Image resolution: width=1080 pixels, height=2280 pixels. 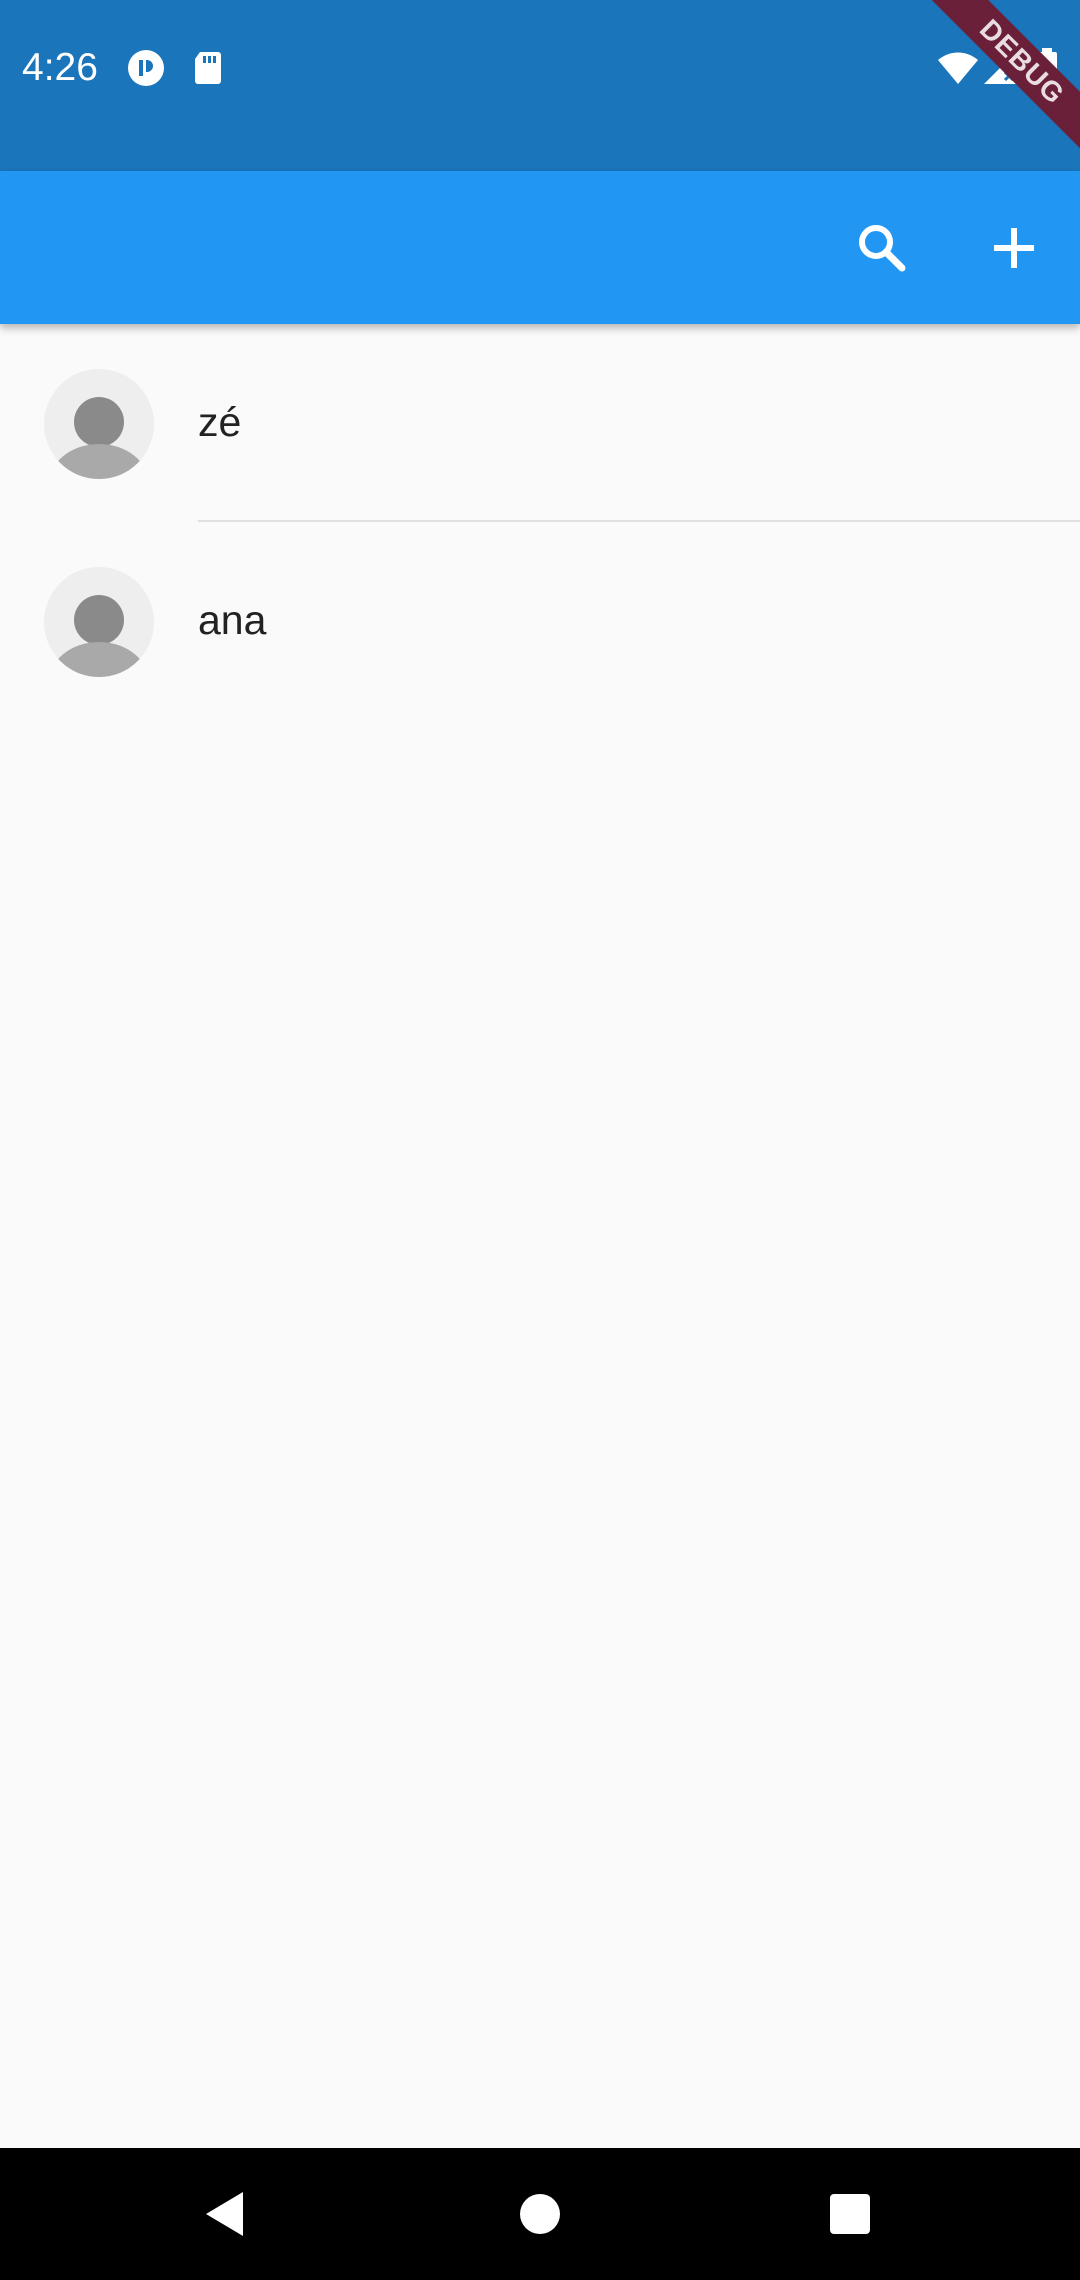 I want to click on wifi-icon, so click(x=958, y=68).